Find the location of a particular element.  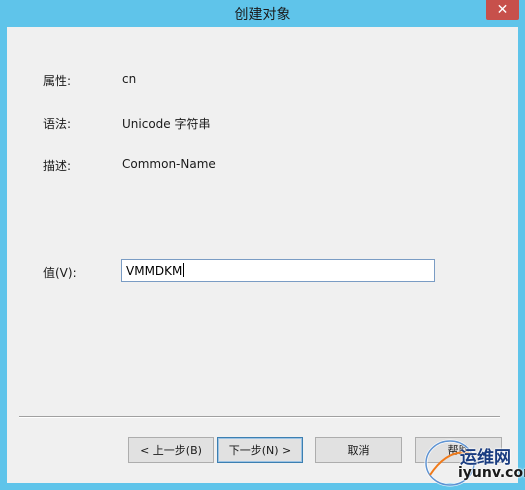

description-value: Common-Name is located at coordinates (169, 164).